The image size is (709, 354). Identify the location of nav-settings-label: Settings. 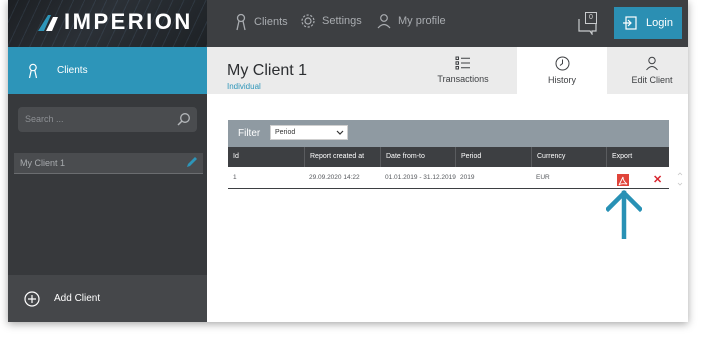
(342, 21).